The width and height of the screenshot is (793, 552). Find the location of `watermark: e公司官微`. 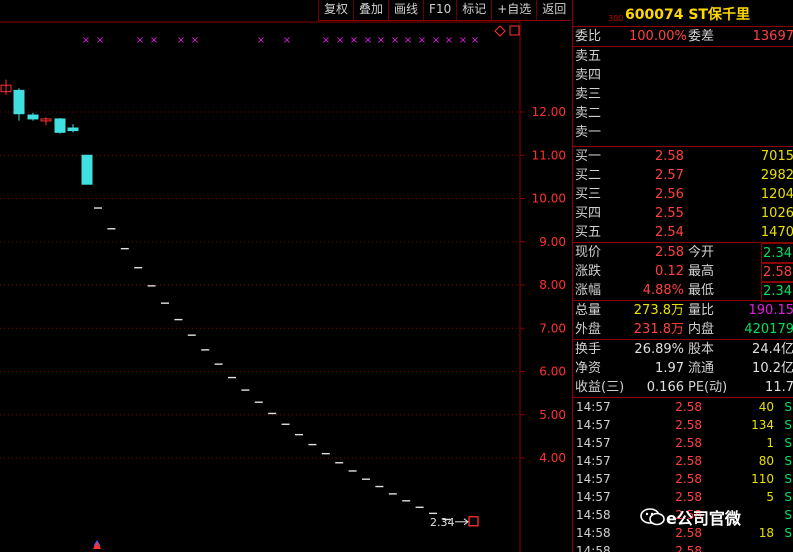

watermark: e公司官微 is located at coordinates (690, 517).